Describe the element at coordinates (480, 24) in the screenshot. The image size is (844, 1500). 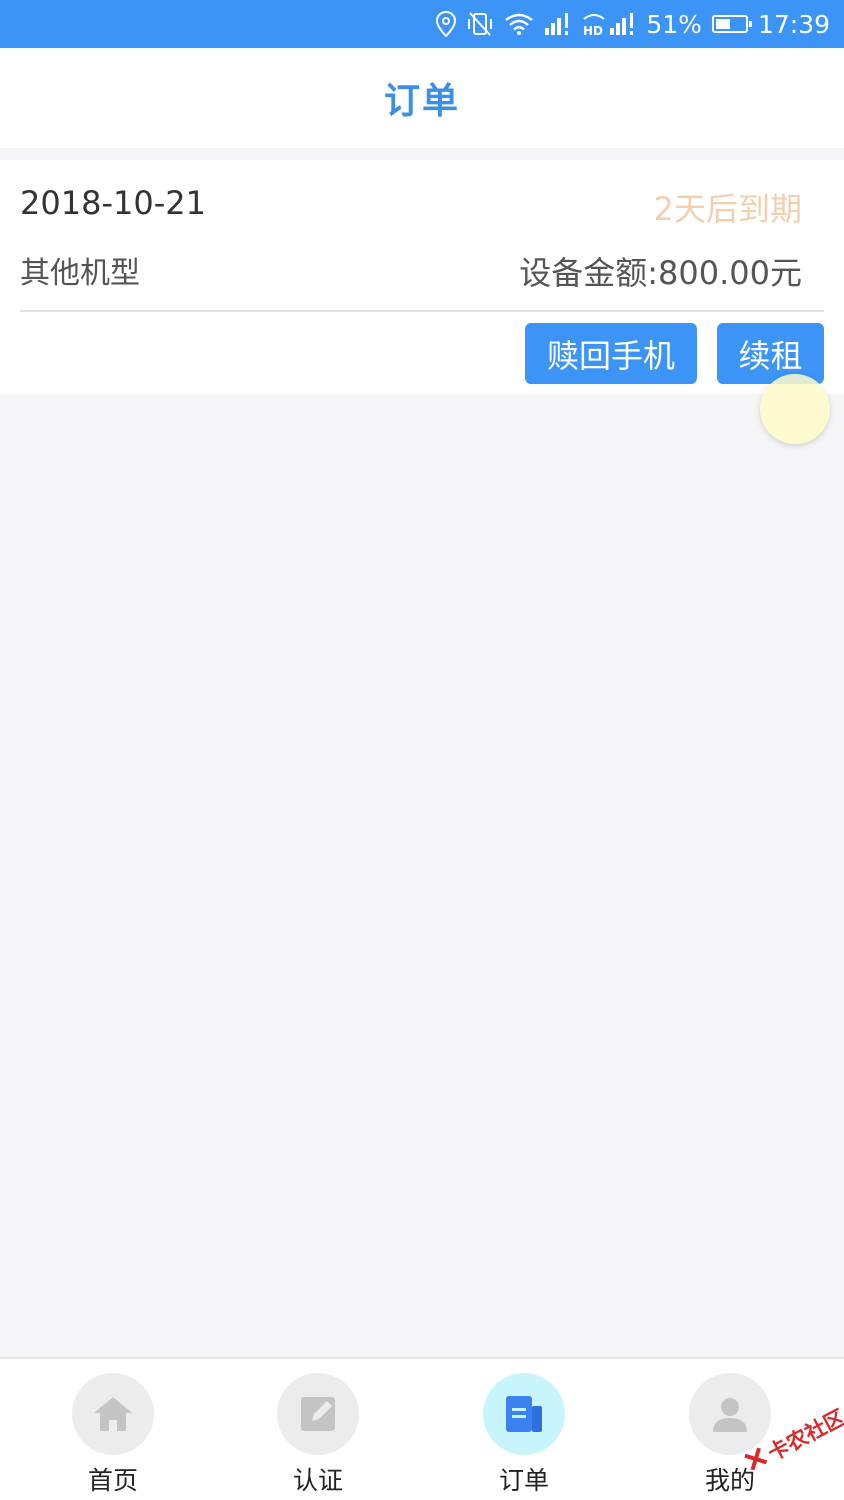
I see `vibrate-off-icon` at that location.